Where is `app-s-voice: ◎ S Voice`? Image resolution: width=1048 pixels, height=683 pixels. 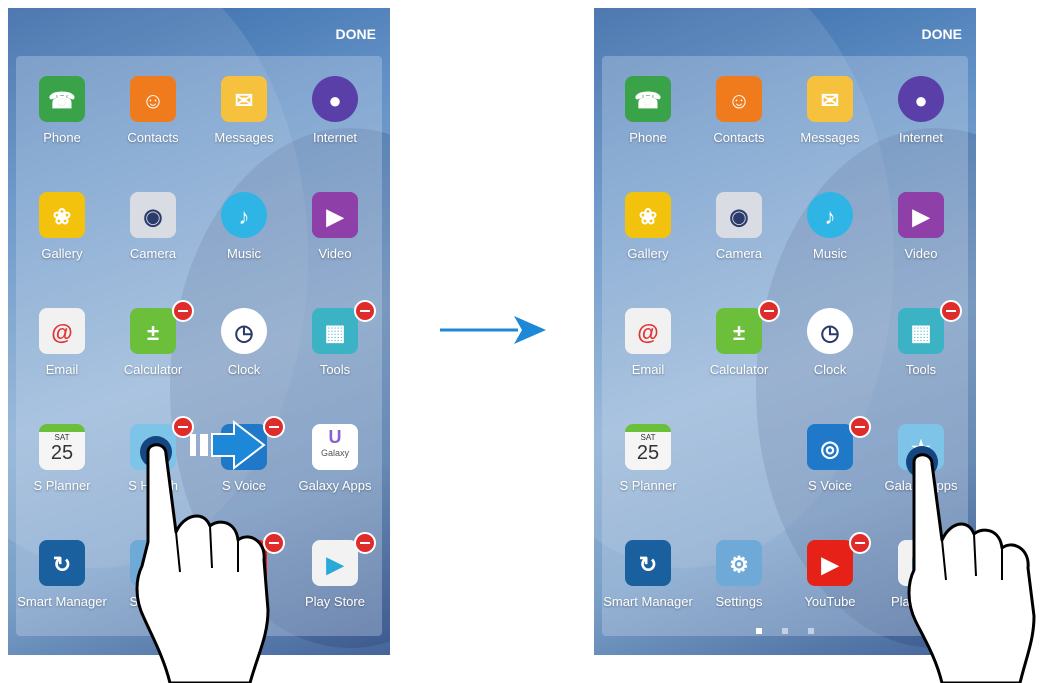
app-s-voice: ◎ S Voice is located at coordinates (830, 470).